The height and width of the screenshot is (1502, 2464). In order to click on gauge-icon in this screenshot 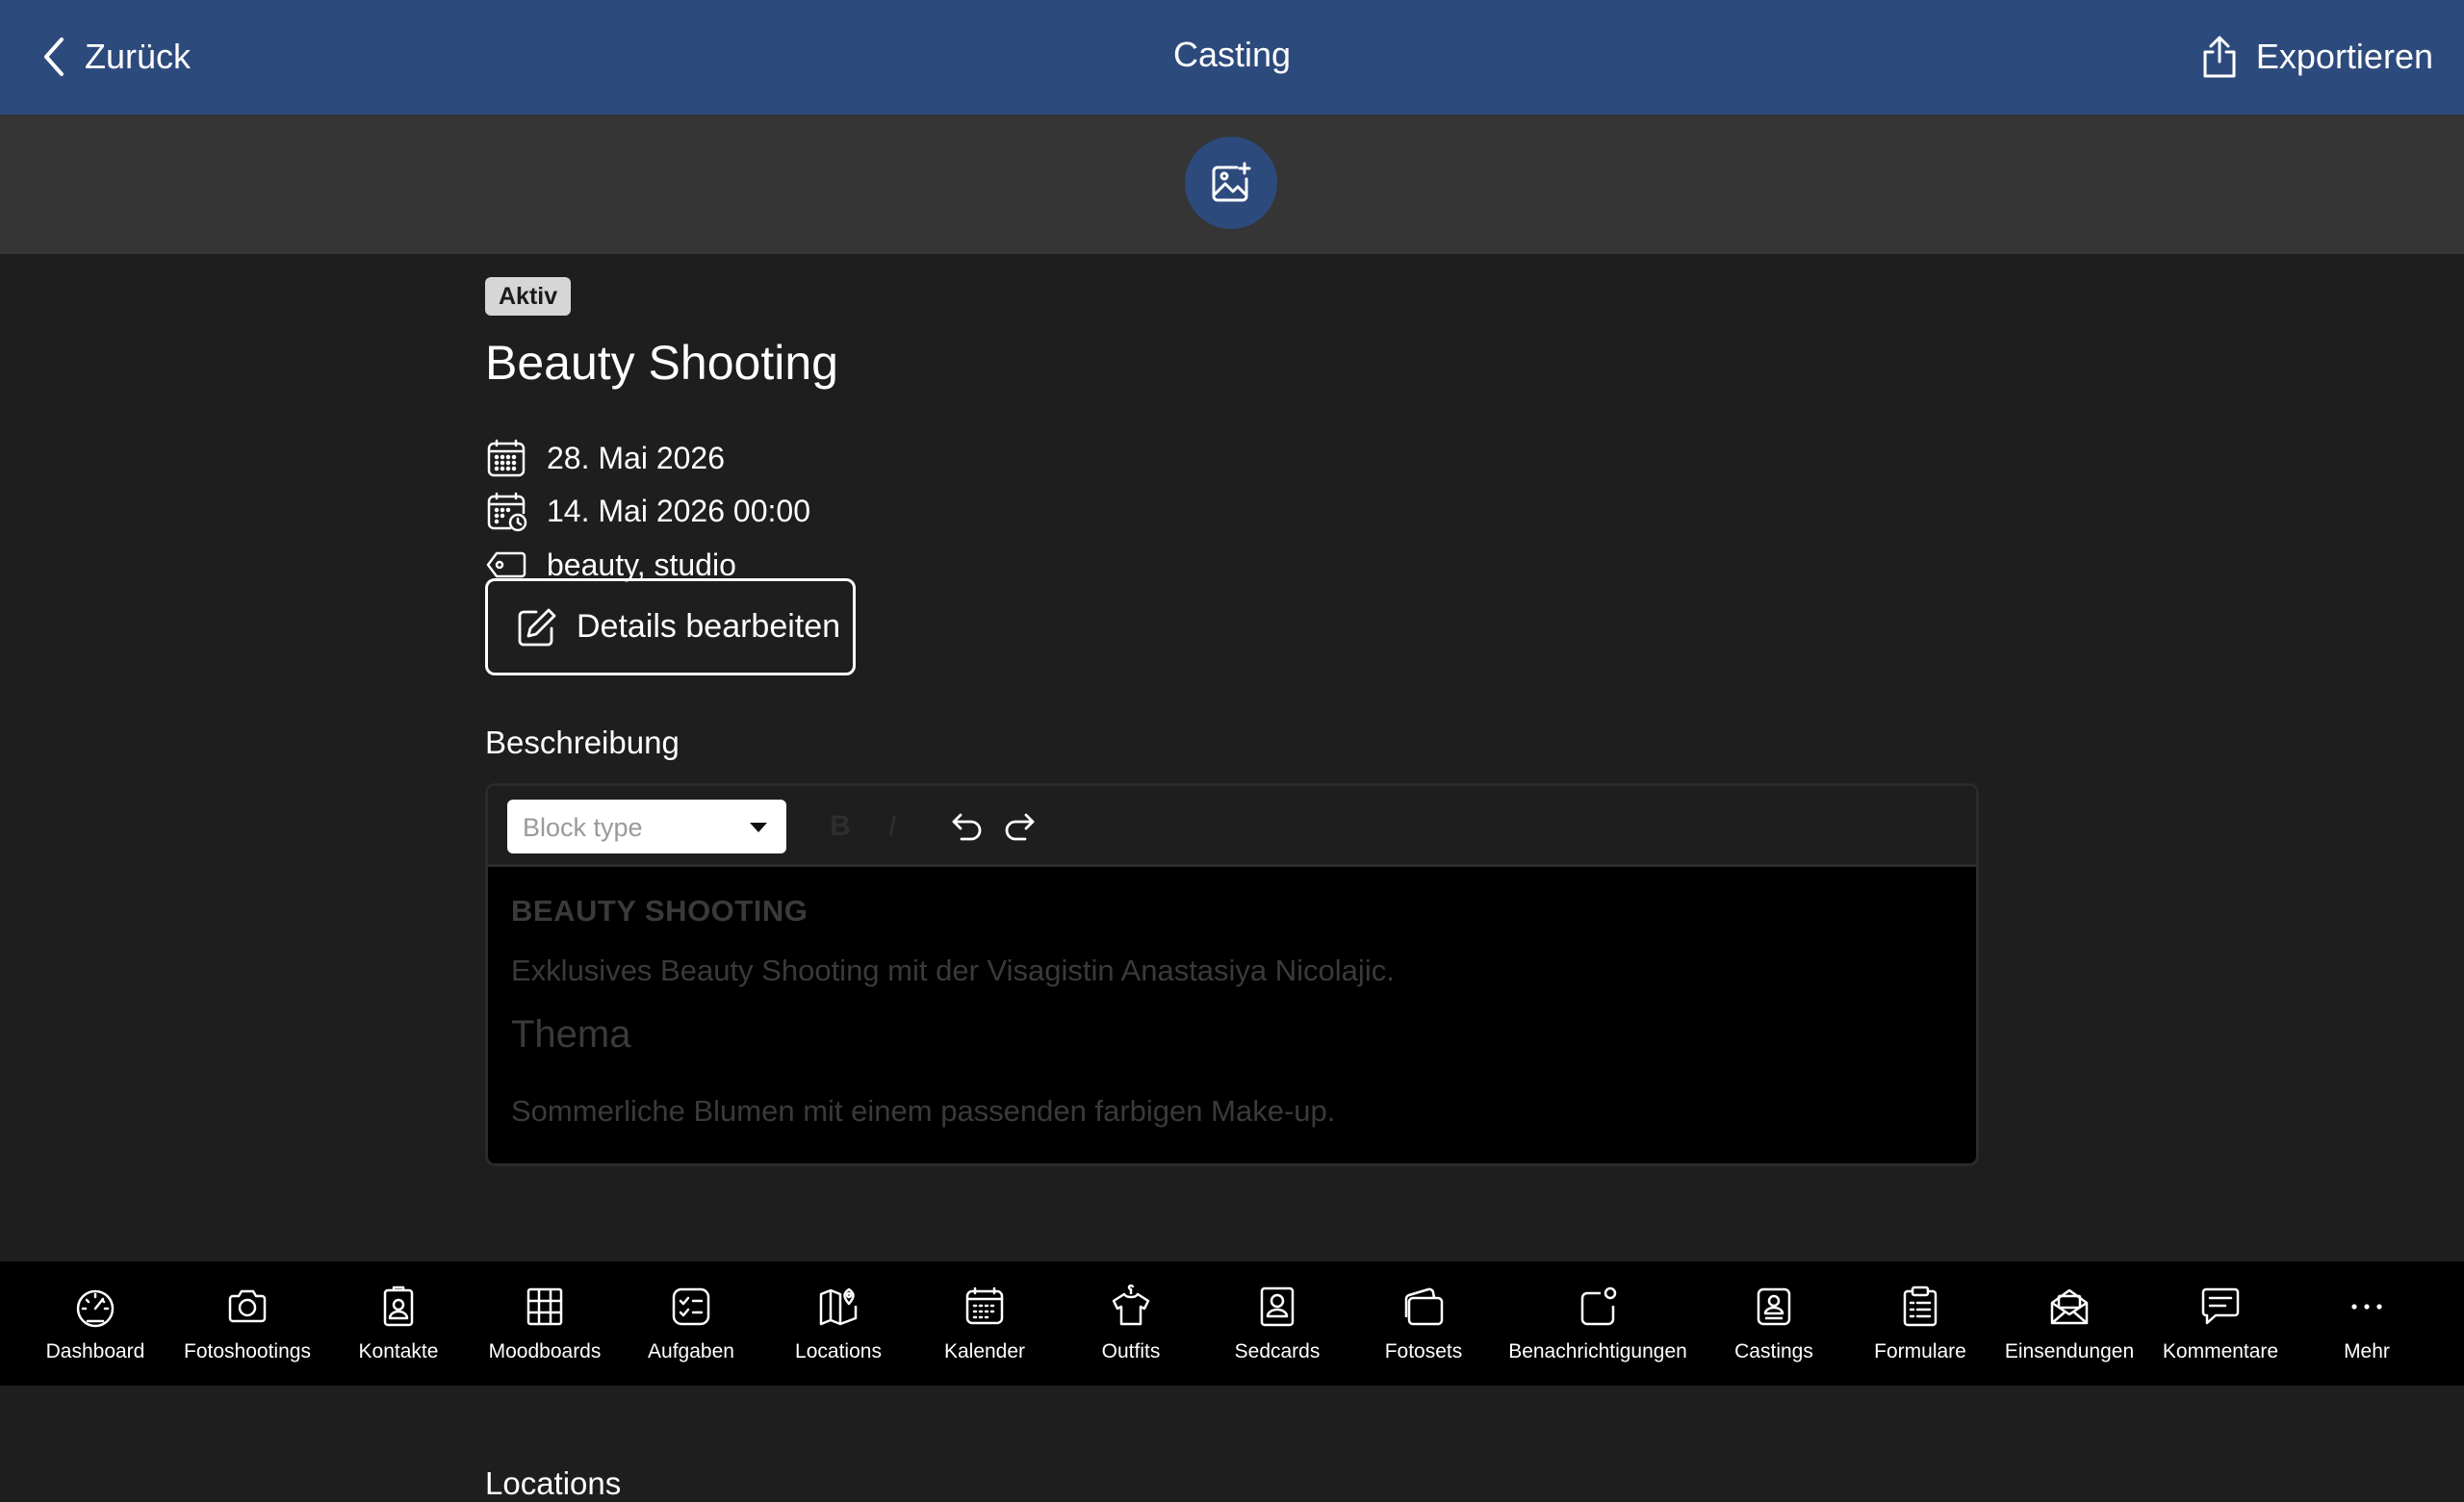, I will do `click(95, 1308)`.